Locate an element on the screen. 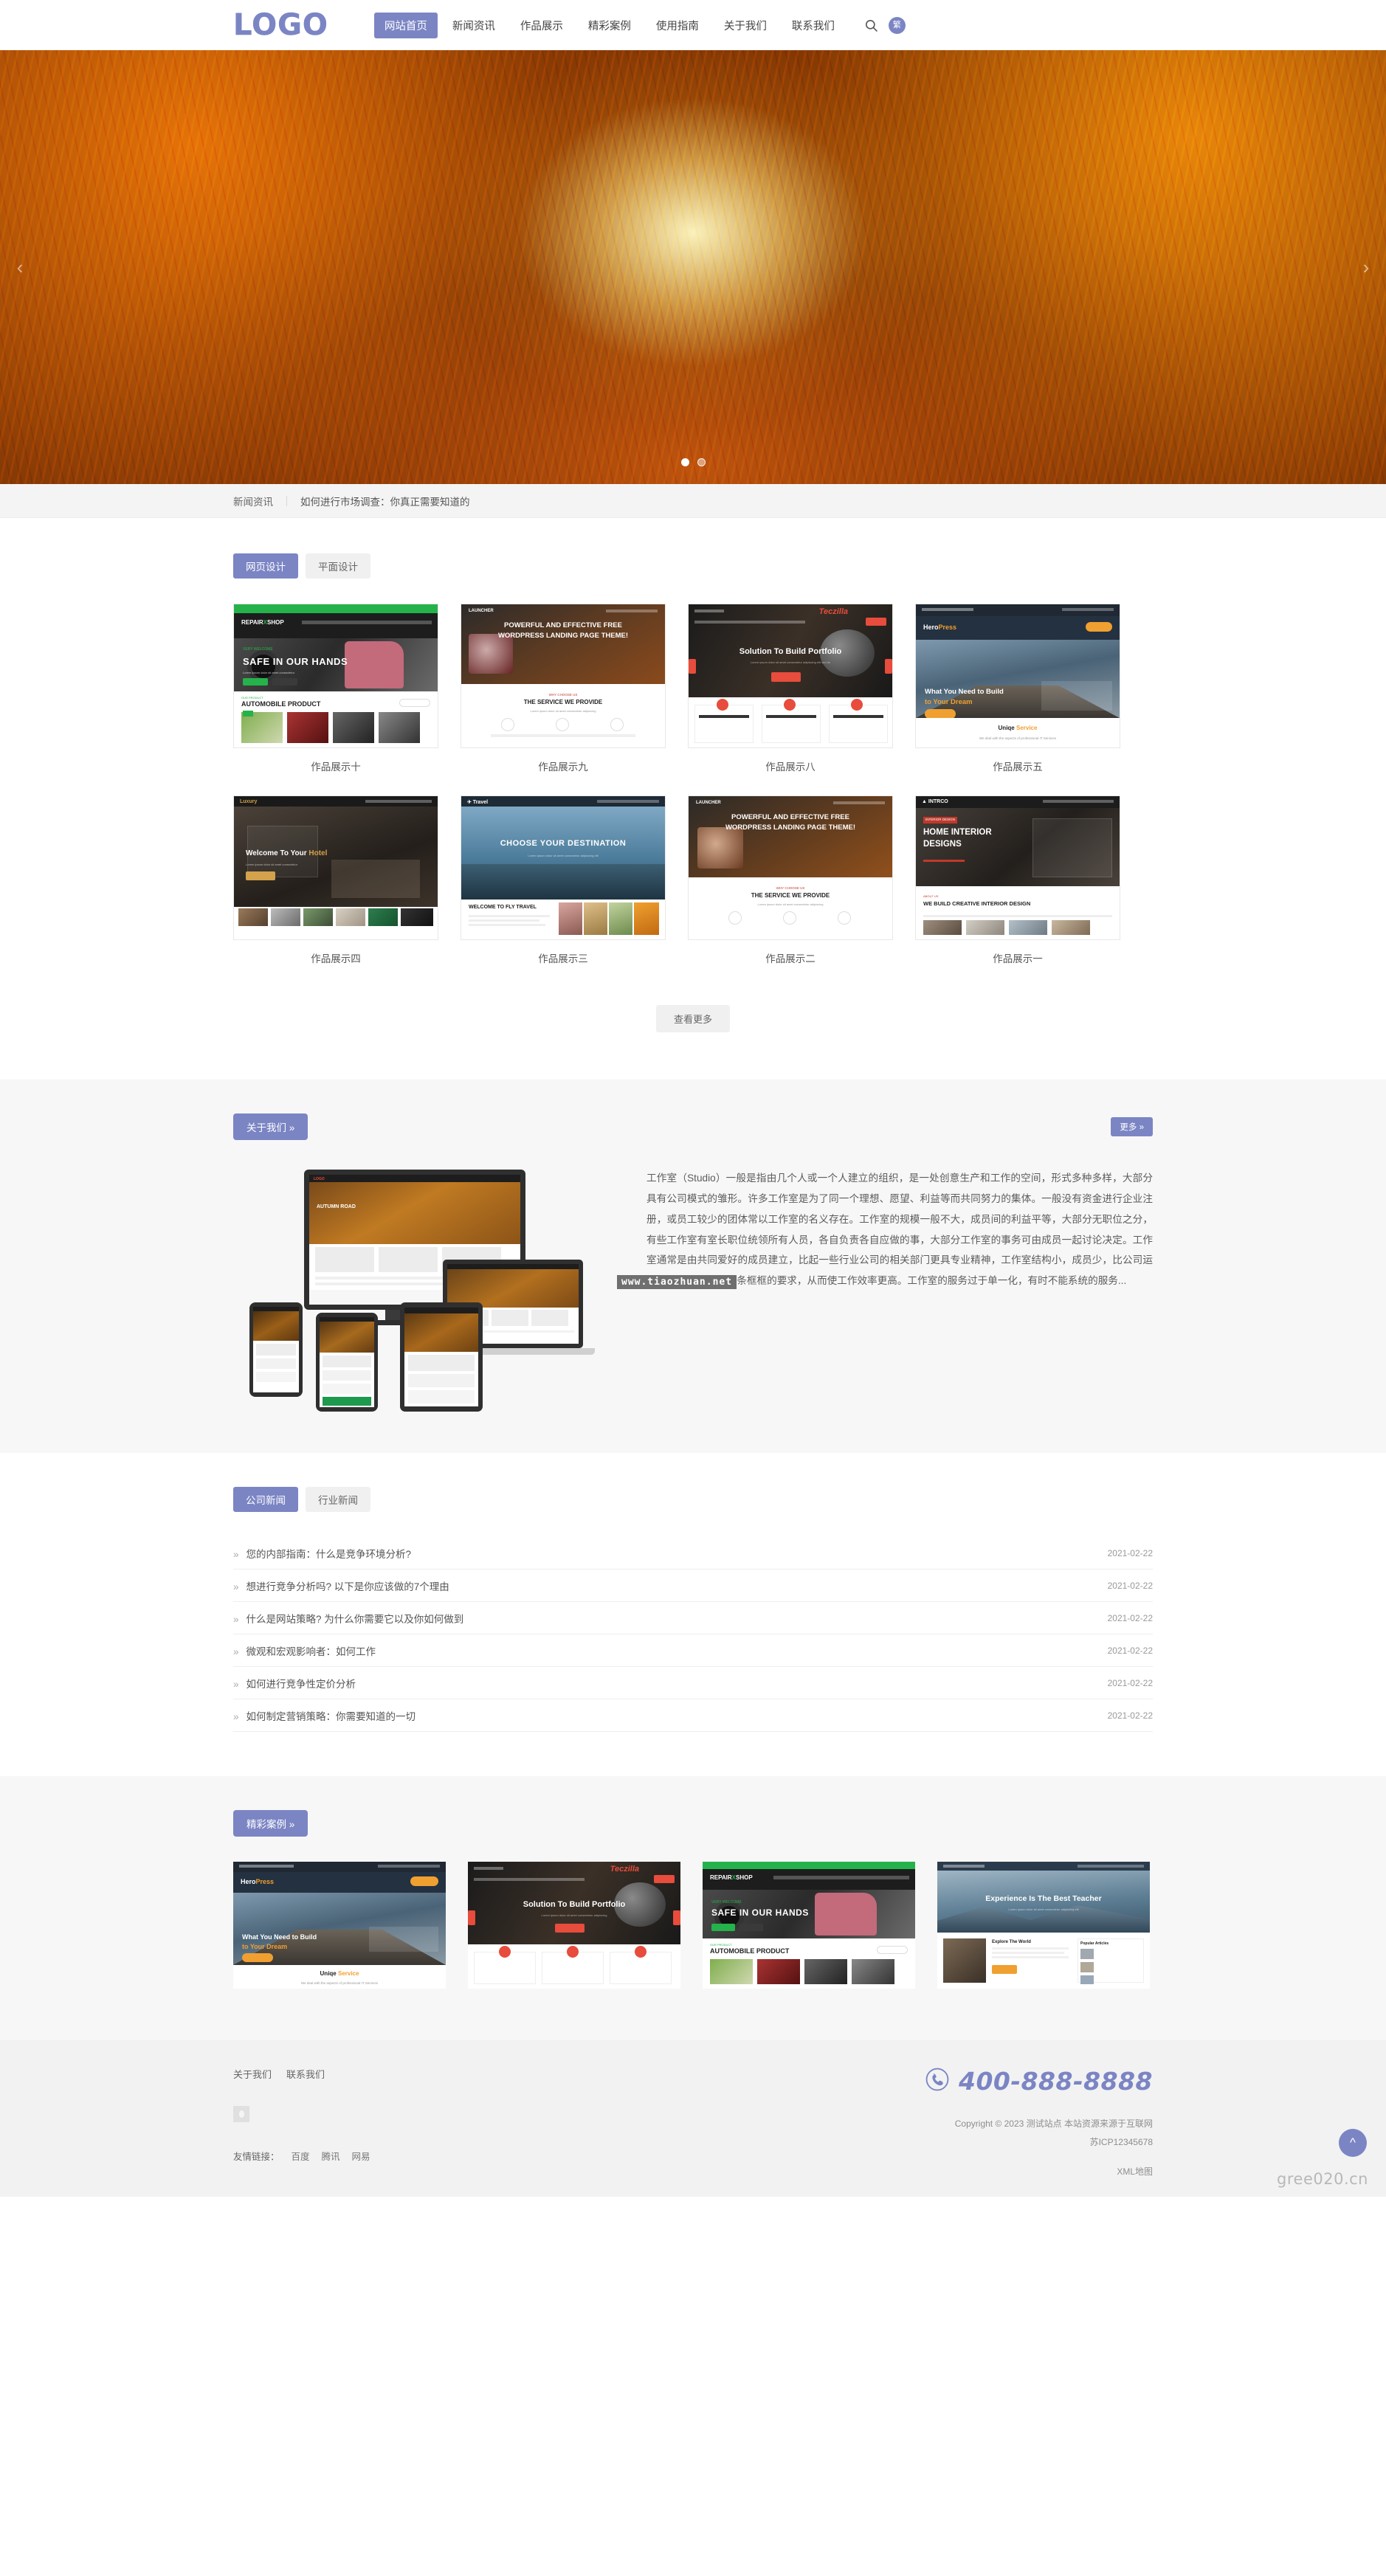 Image resolution: width=1386 pixels, height=2576 pixels. nav-item-news: 新闻资讯 is located at coordinates (474, 25).